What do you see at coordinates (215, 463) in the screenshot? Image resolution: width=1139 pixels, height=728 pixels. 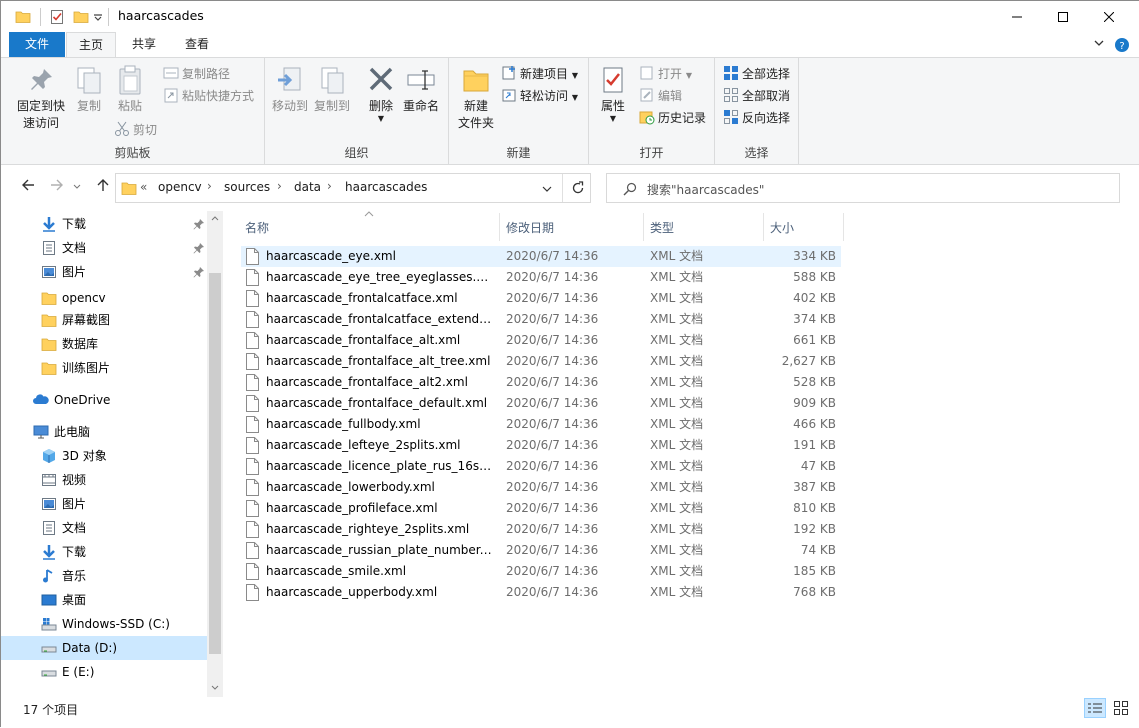 I see `nav-scroll-thumb` at bounding box center [215, 463].